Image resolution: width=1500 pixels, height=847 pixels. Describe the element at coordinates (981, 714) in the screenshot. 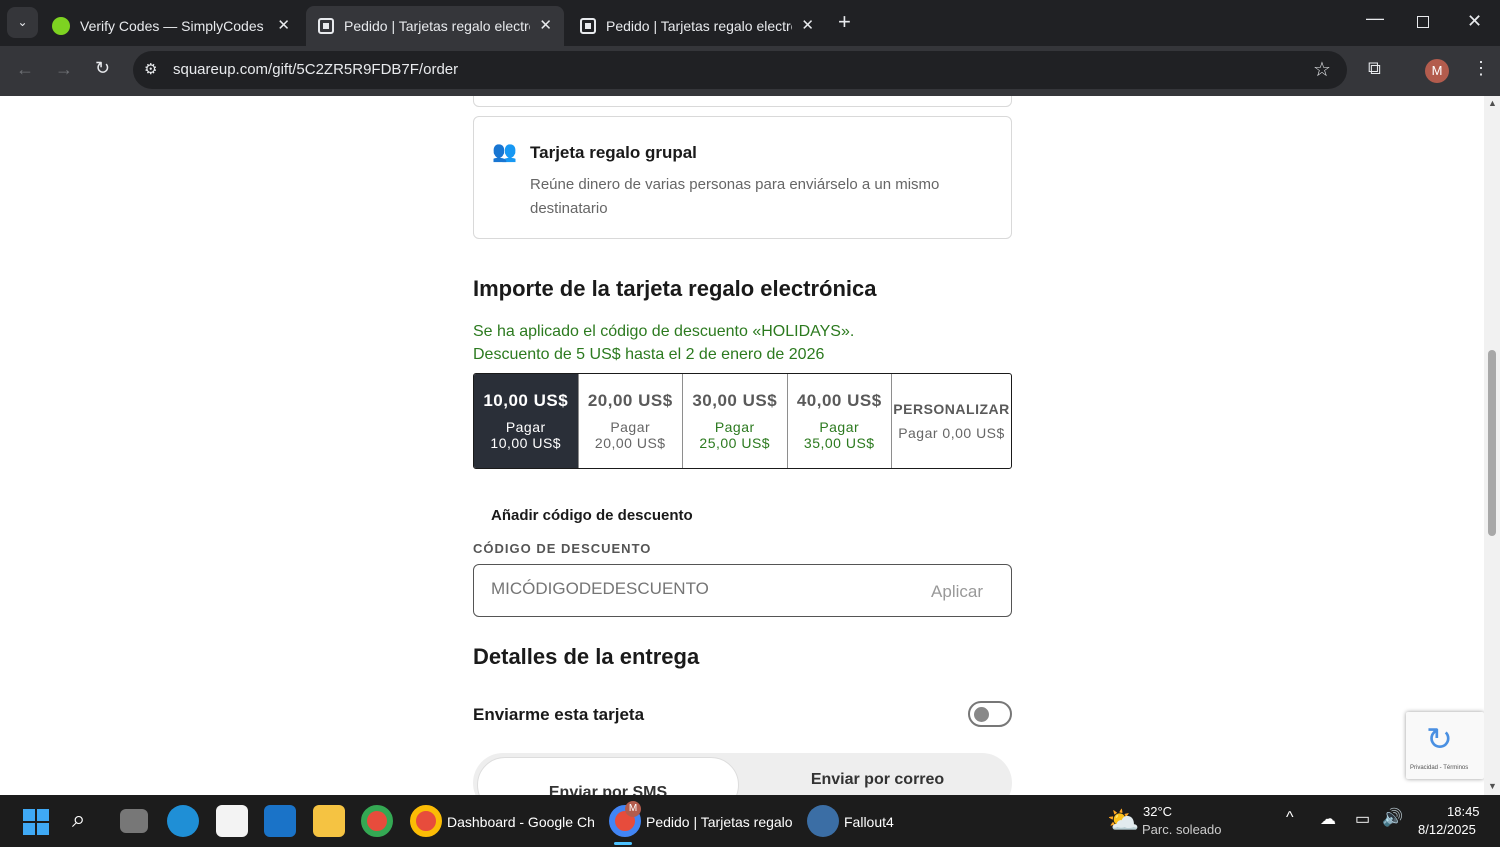

I see `toggle-knob` at that location.